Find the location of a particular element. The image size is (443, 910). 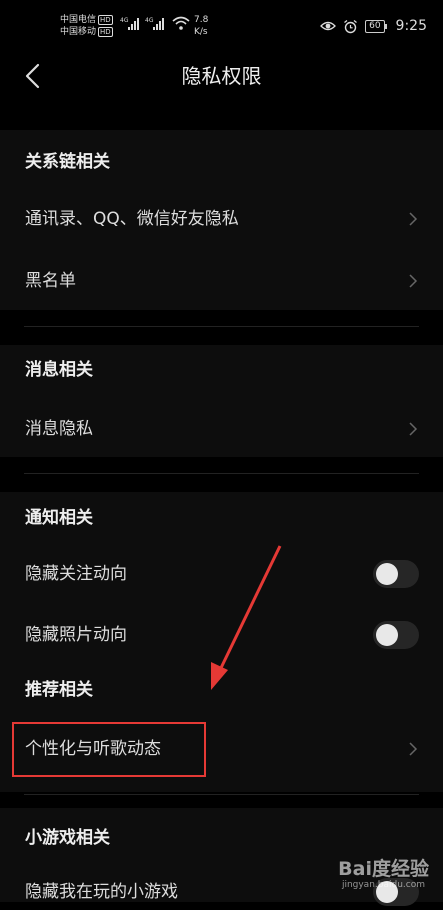

hd-badge-1: HD is located at coordinates (105, 19).